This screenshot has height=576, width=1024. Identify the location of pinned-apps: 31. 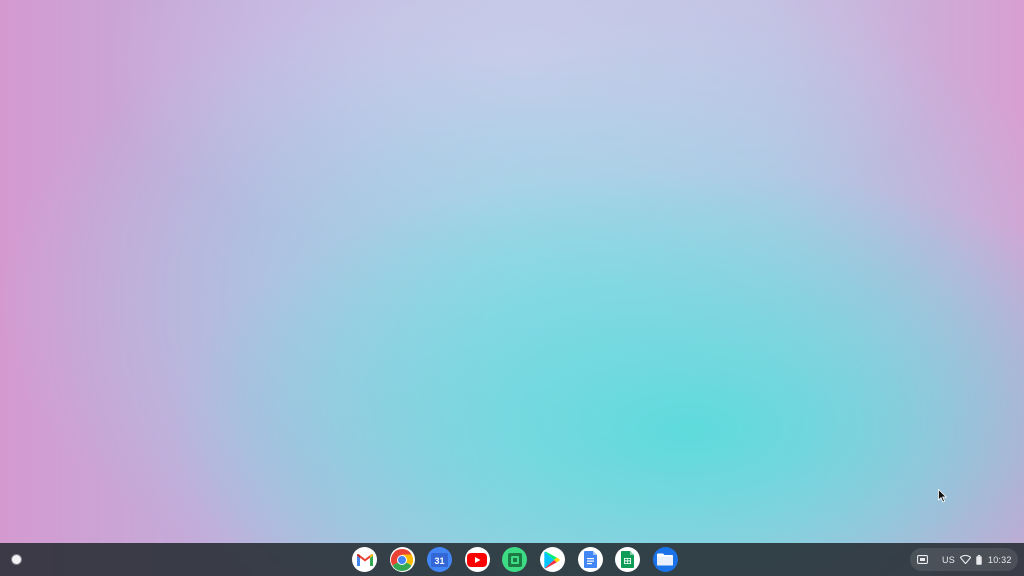
(515, 559).